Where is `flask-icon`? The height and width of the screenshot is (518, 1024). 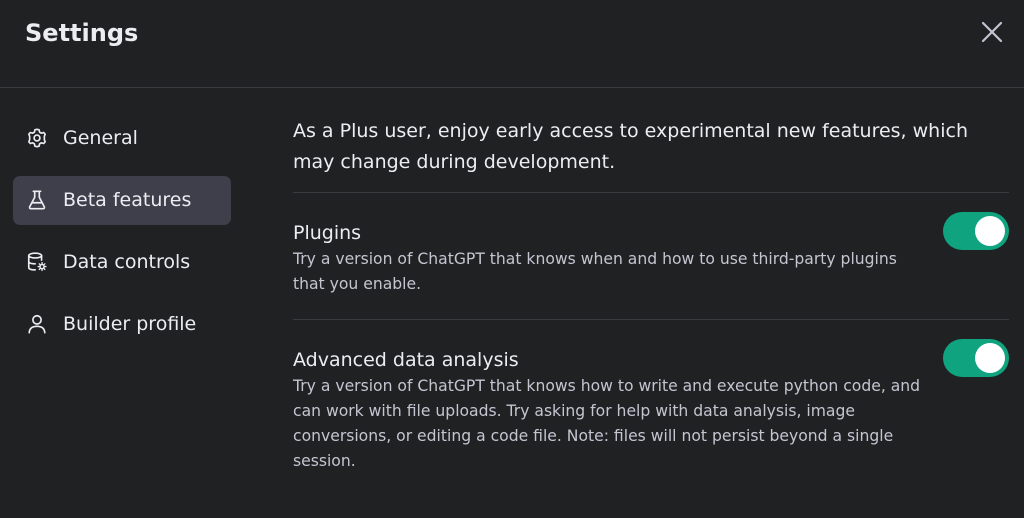 flask-icon is located at coordinates (37, 200).